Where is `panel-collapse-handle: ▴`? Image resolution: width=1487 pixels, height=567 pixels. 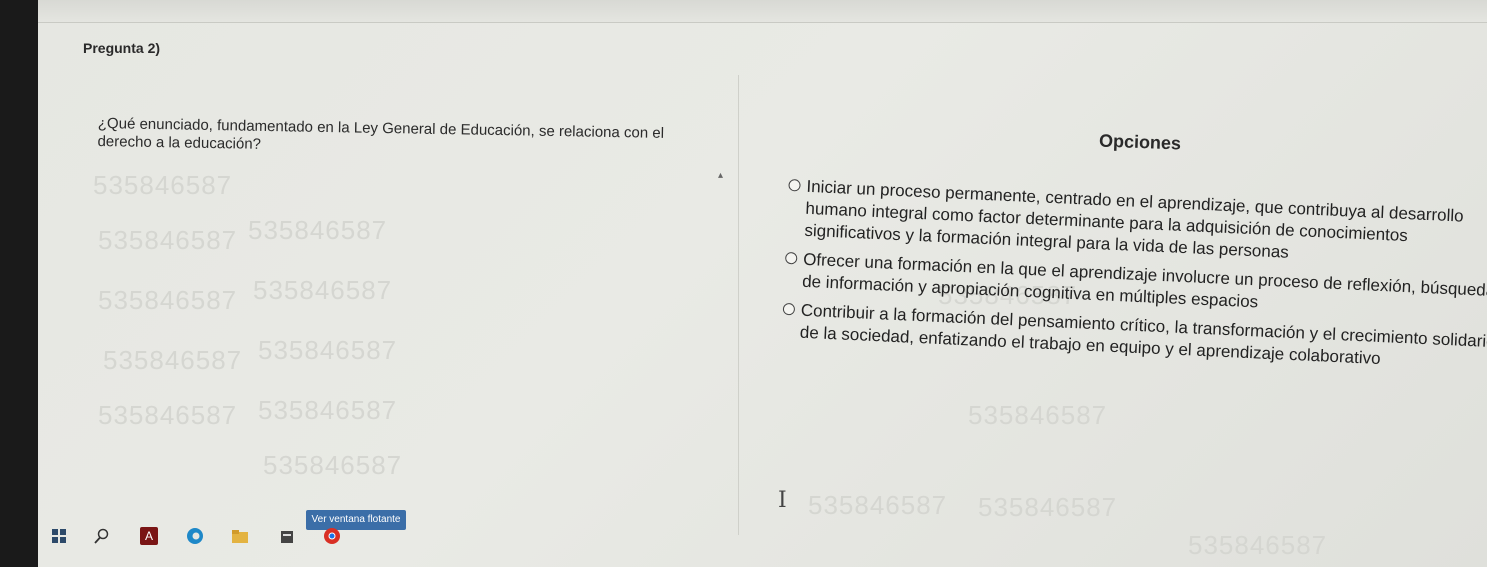
panel-collapse-handle: ▴ is located at coordinates (725, 179).